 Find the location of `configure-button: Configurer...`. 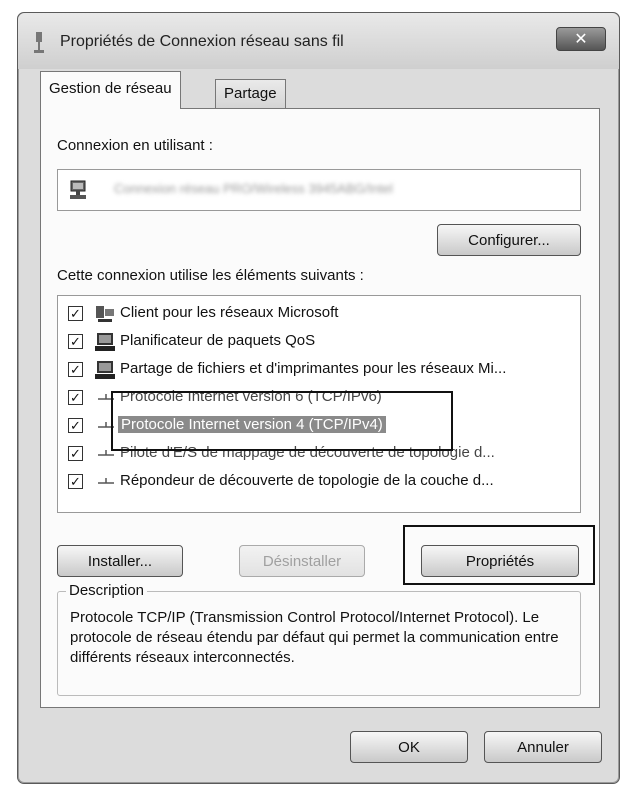

configure-button: Configurer... is located at coordinates (509, 240).